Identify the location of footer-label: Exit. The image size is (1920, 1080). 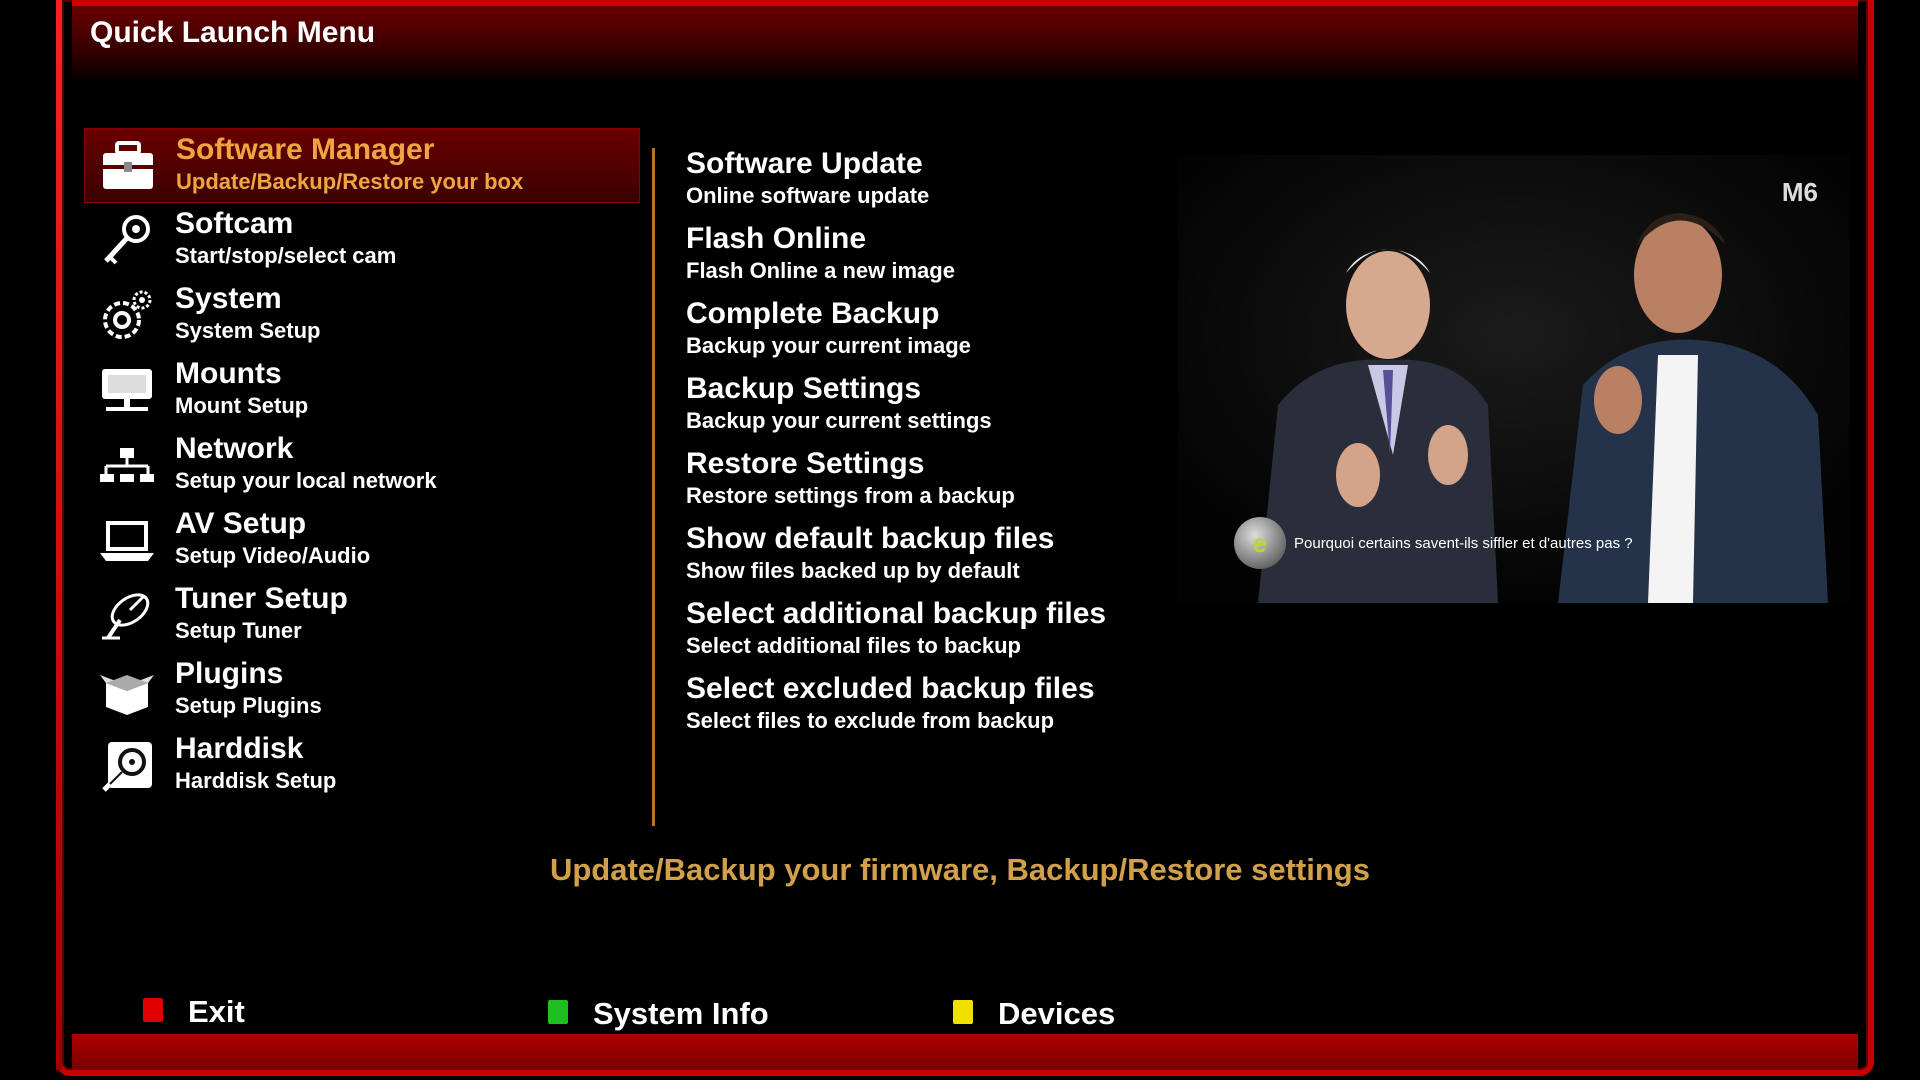
(216, 1011).